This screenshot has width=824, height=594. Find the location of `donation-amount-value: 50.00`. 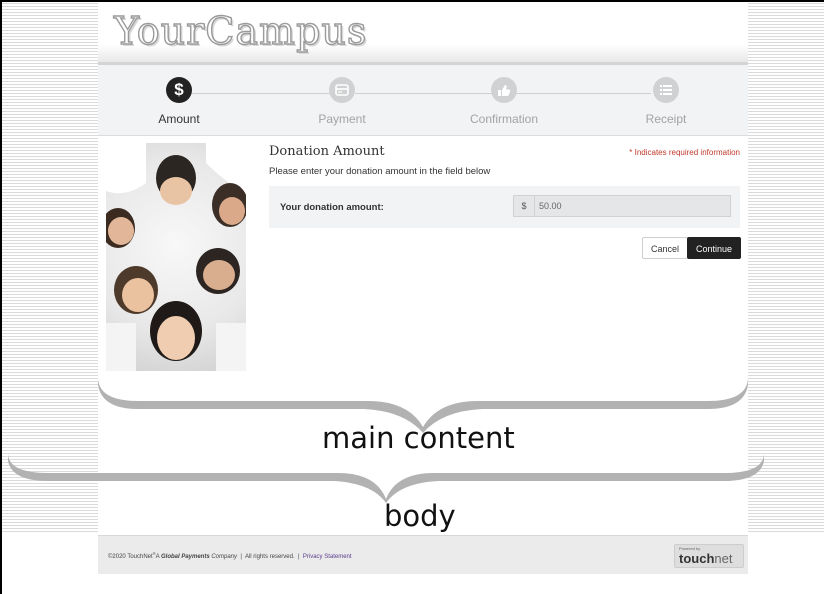

donation-amount-value: 50.00 is located at coordinates (550, 206).